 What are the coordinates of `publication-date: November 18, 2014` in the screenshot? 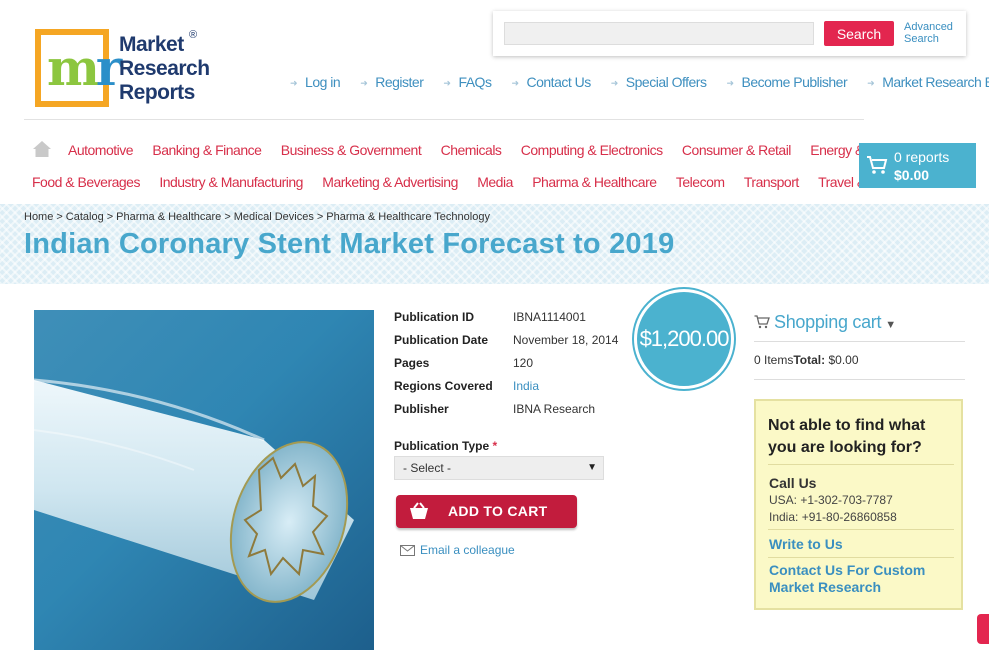 It's located at (566, 340).